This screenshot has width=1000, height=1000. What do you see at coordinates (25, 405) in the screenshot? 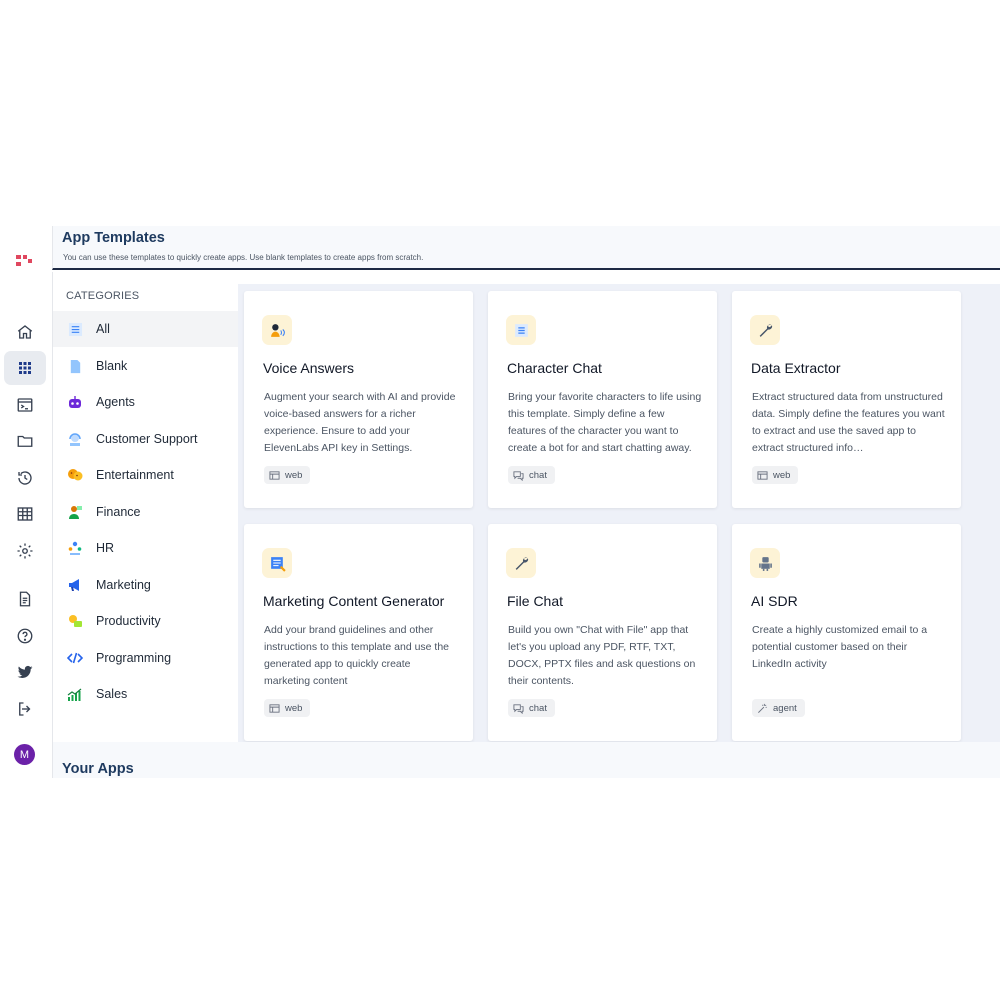
I see `terminal-icon` at bounding box center [25, 405].